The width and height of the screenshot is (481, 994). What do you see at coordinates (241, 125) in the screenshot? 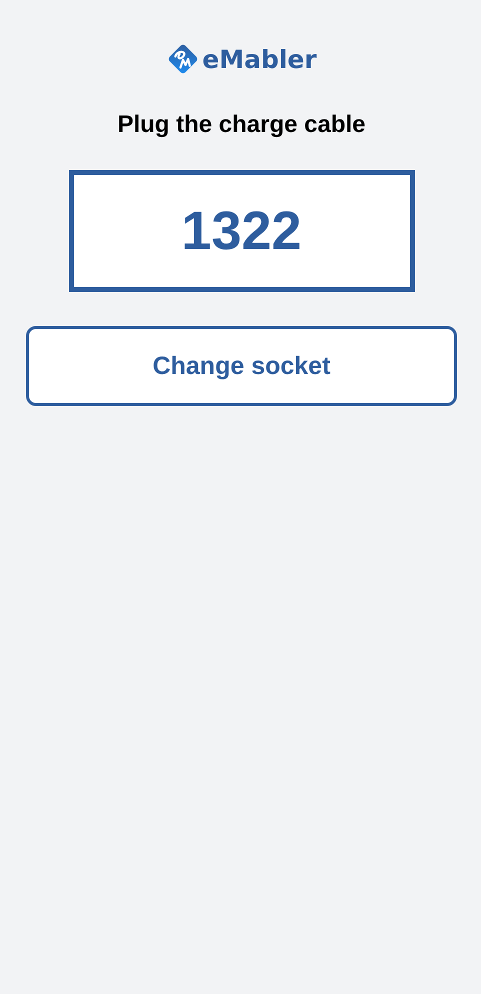
I see `instruction-title: Plug the charge cable` at bounding box center [241, 125].